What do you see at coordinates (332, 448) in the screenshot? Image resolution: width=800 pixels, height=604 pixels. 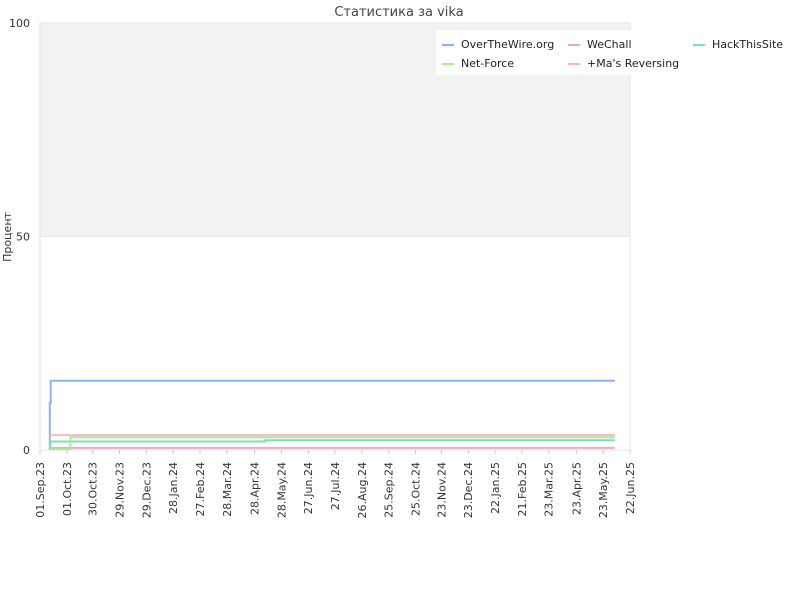 I see `series-line` at bounding box center [332, 448].